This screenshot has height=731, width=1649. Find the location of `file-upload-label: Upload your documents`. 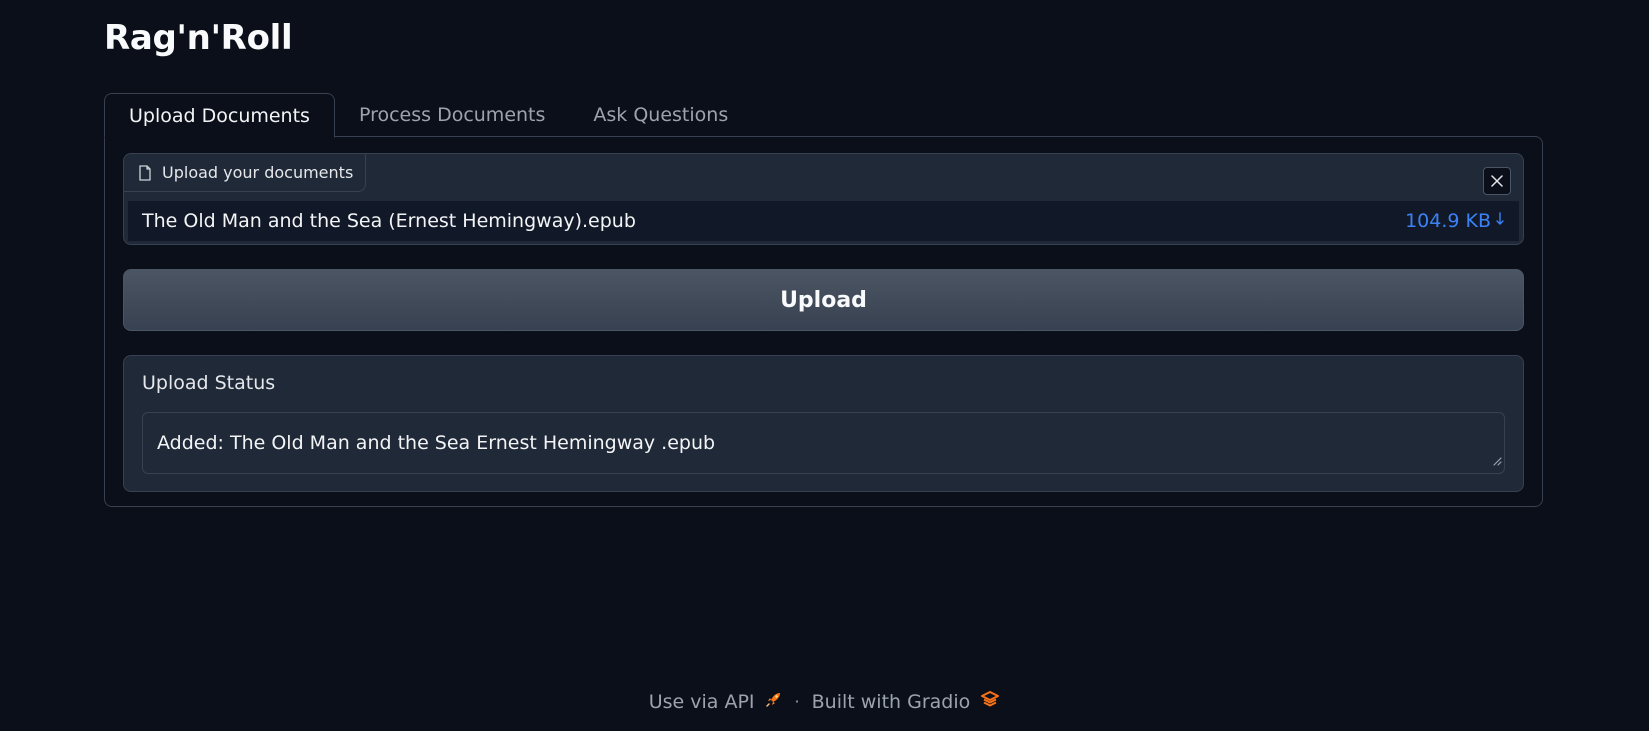

file-upload-label: Upload your documents is located at coordinates (245, 173).